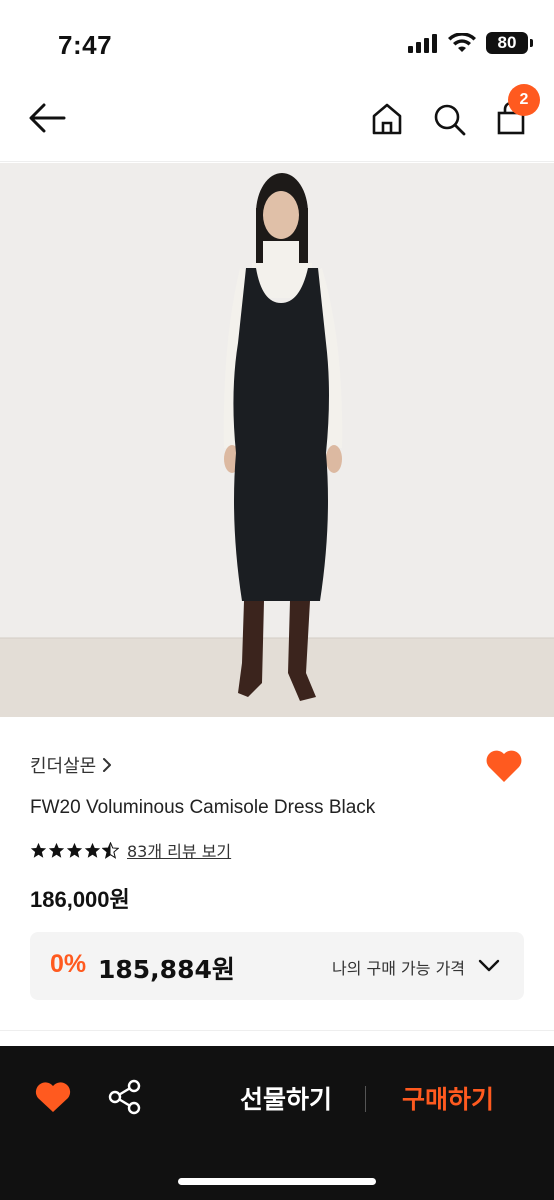 This screenshot has height=1200, width=554. Describe the element at coordinates (277, 1030) in the screenshot. I see `divider` at that location.